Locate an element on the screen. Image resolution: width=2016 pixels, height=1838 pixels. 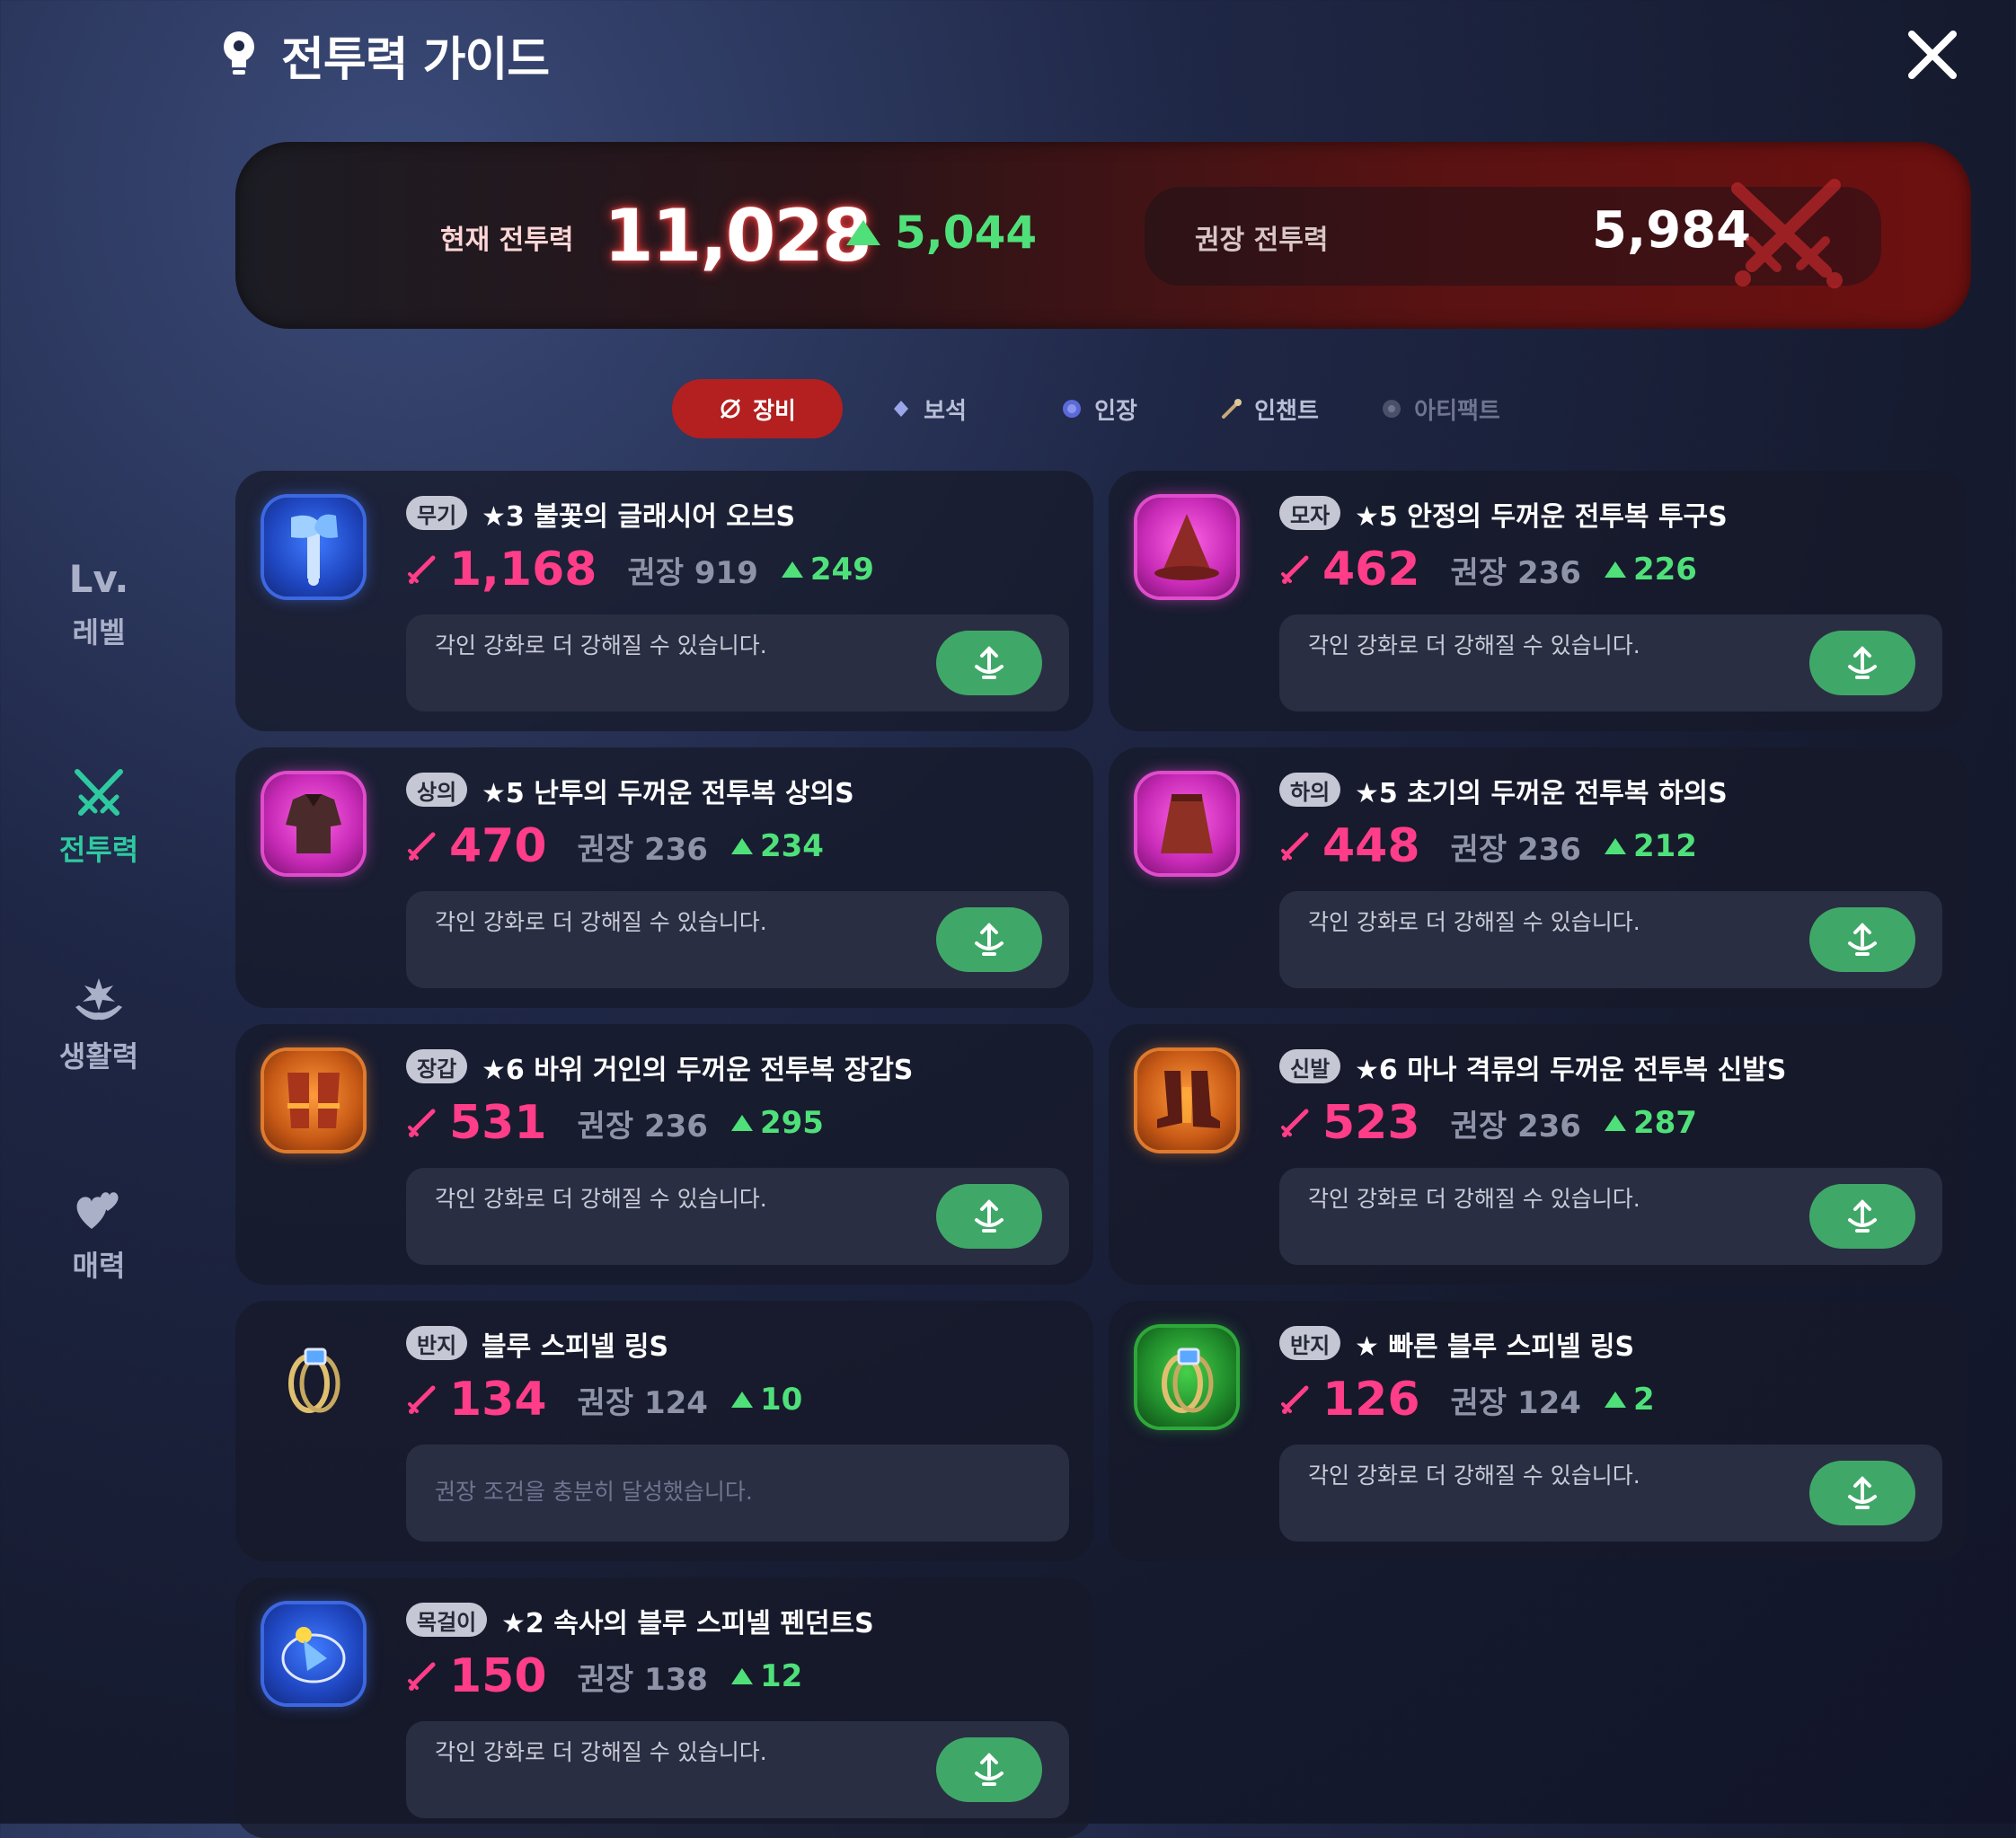
item-diff-value: 234 is located at coordinates (791, 846).